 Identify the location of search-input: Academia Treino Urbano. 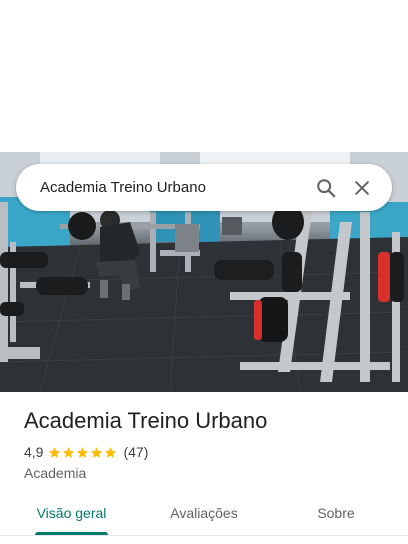
(174, 187).